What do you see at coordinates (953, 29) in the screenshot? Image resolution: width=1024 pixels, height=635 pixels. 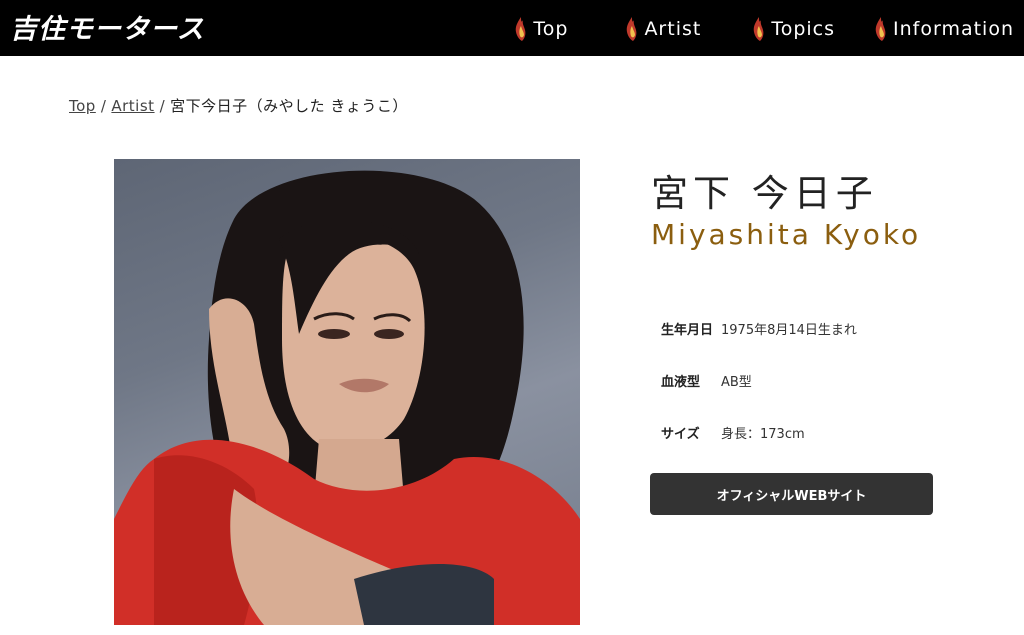 I see `nav-label: Information` at bounding box center [953, 29].